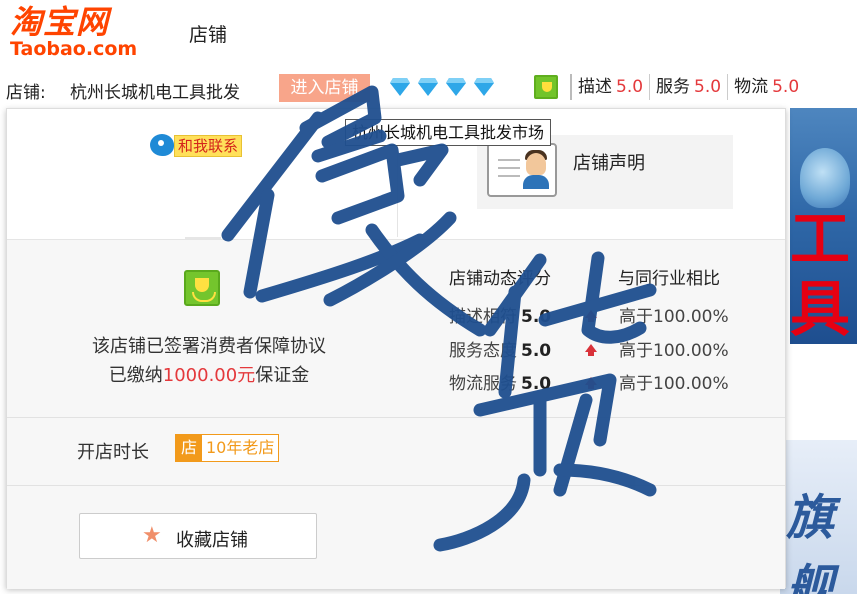  Describe the element at coordinates (240, 447) in the screenshot. I see `shop-age-text: 10年老店` at that location.